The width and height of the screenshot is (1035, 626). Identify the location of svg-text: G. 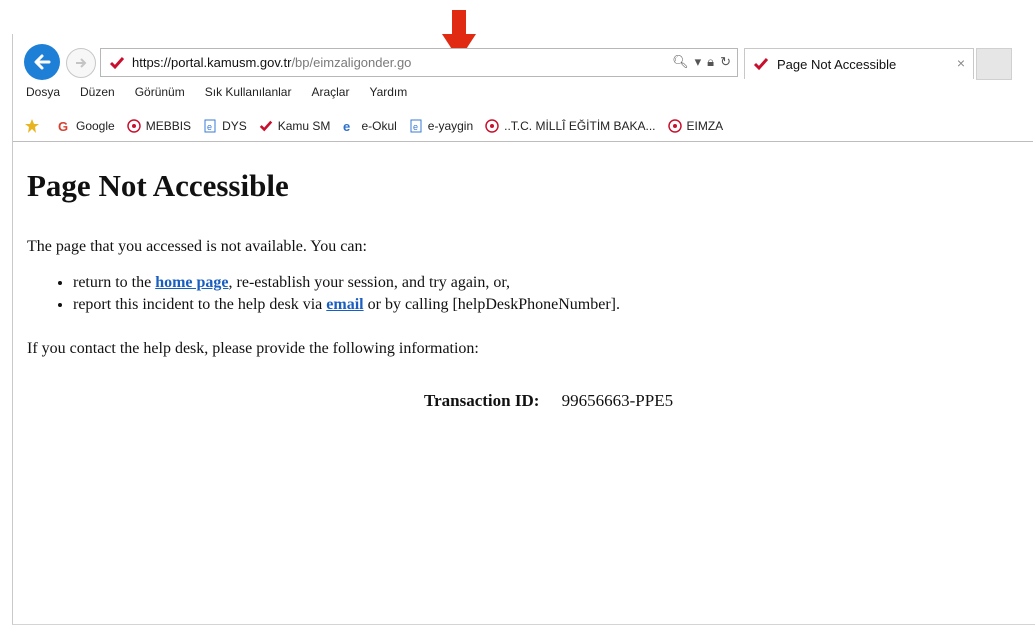
(63, 126).